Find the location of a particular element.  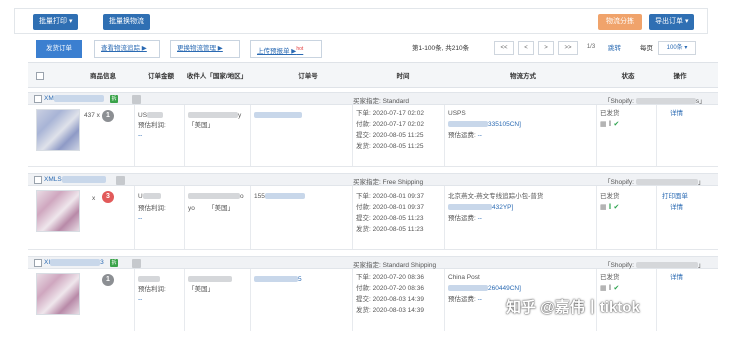

col-amount: 订单金额 is located at coordinates (161, 76).